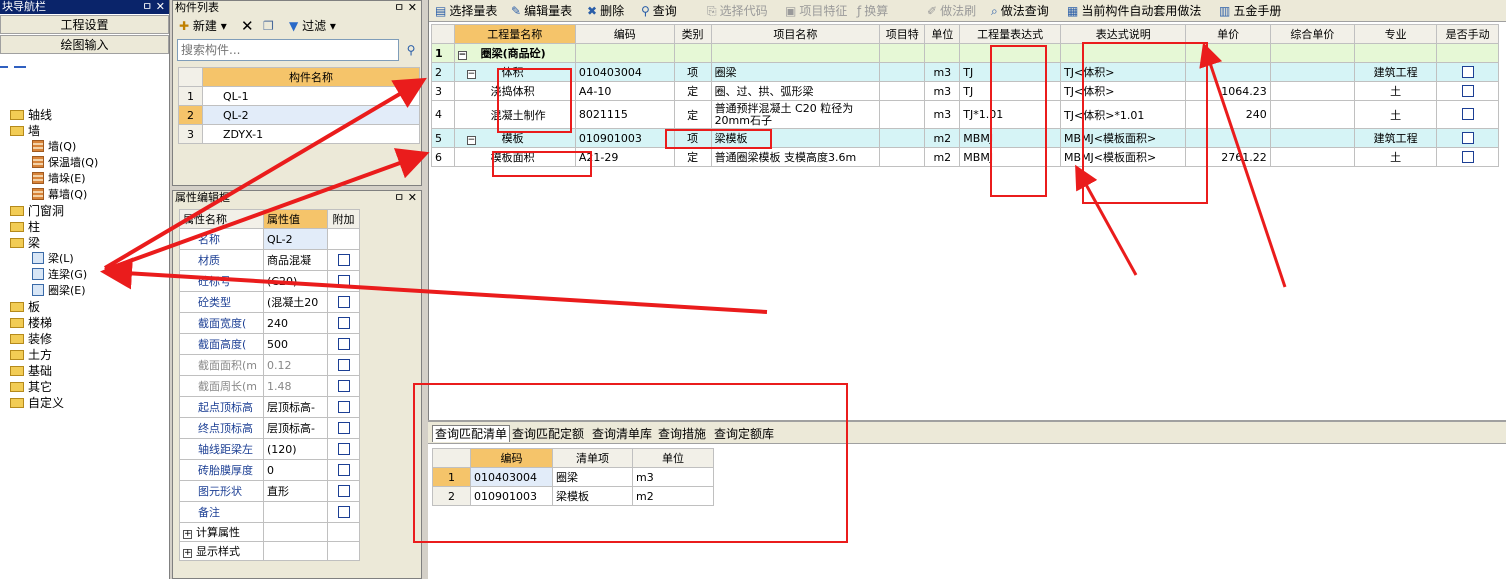 The height and width of the screenshot is (579, 1506). Describe the element at coordinates (737, 11) in the screenshot. I see `toolbar-button: ⎘ 选择代码` at that location.